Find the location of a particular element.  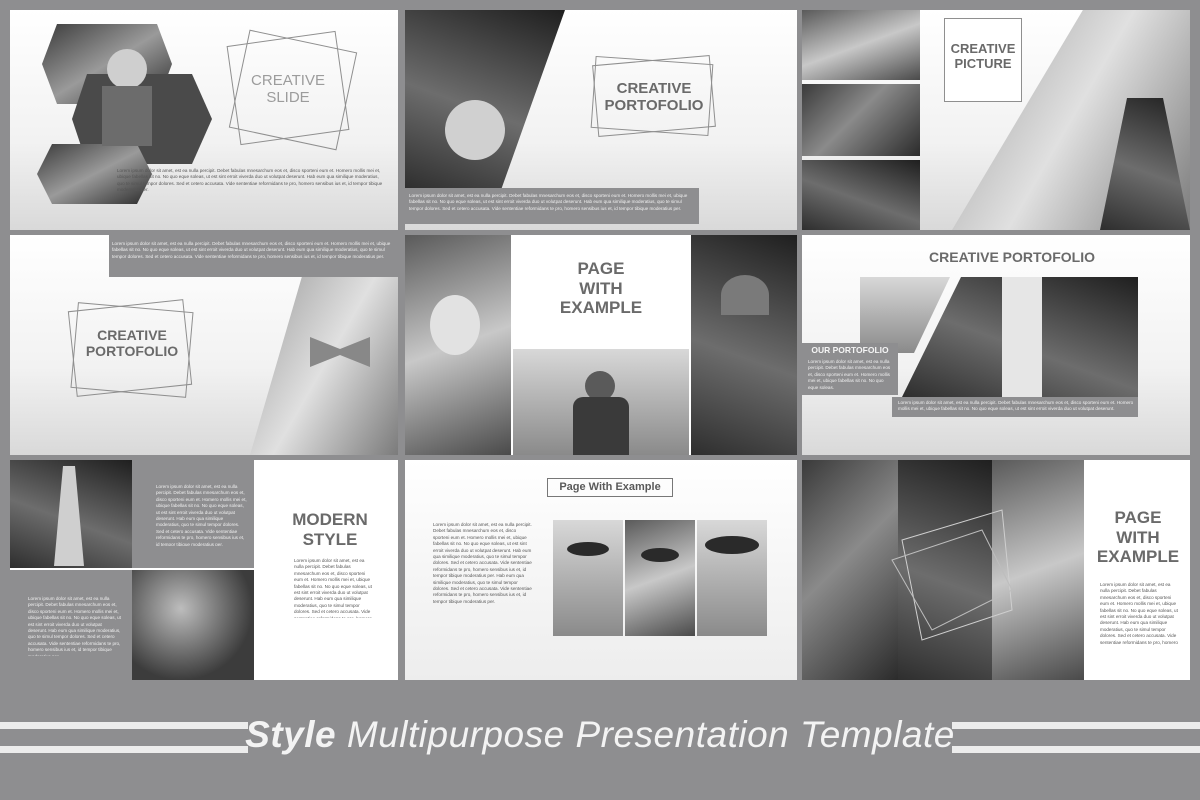

slide-title: CREATIVE PICTURE is located at coordinates (983, 56).